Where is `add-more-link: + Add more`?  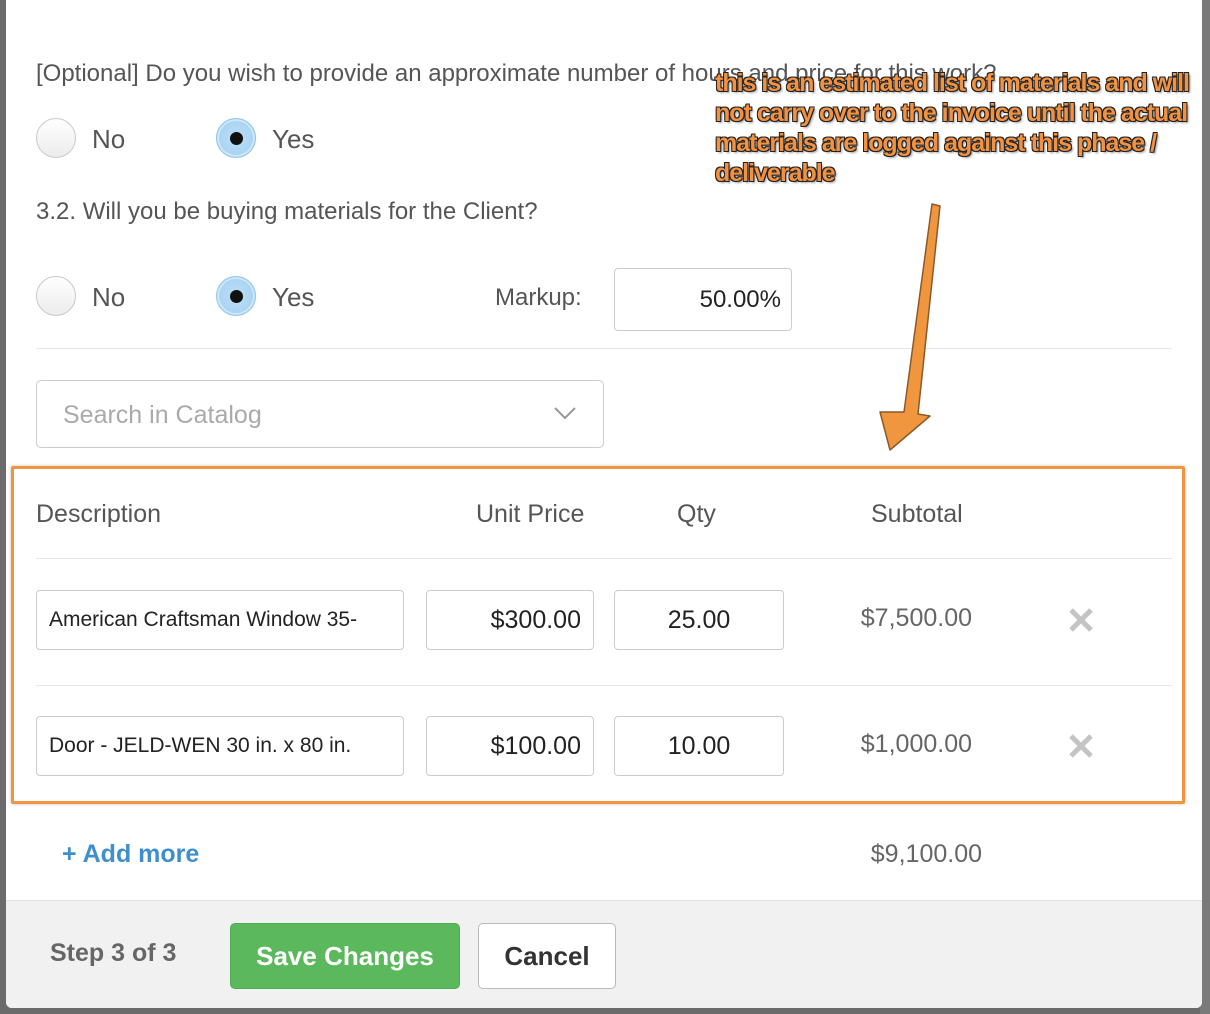 add-more-link: + Add more is located at coordinates (130, 854).